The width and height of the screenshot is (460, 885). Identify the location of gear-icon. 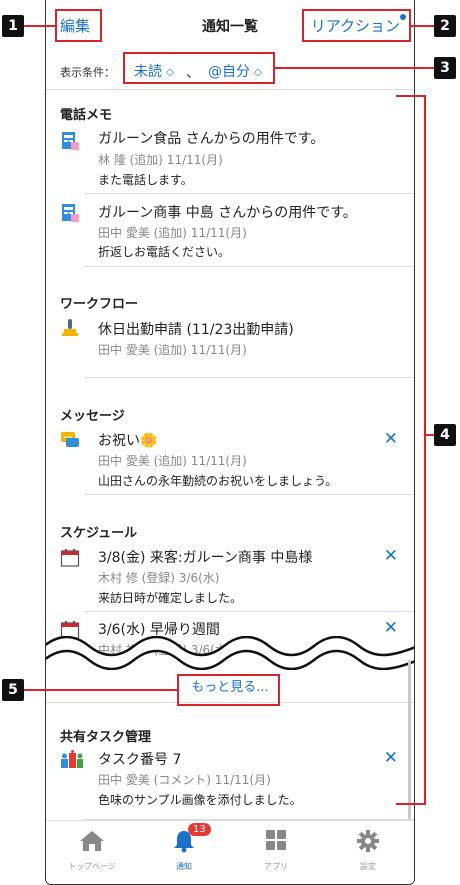
(368, 841).